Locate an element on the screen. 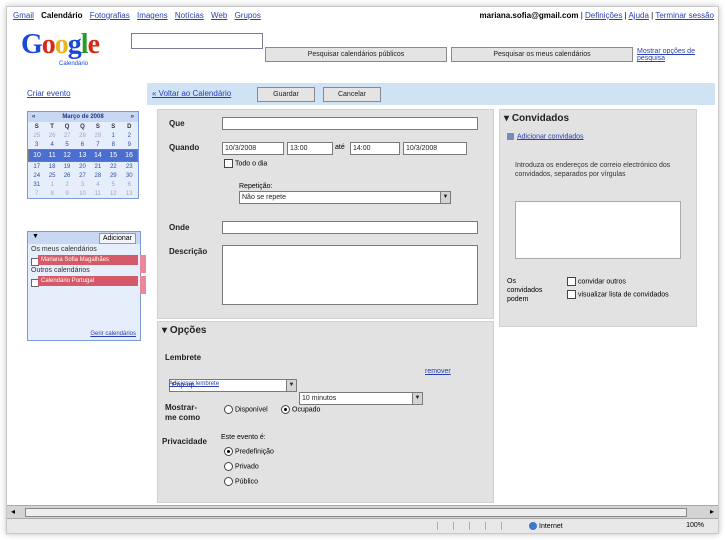 This screenshot has height=540, width=725. day-cell: 18 is located at coordinates (52, 167).